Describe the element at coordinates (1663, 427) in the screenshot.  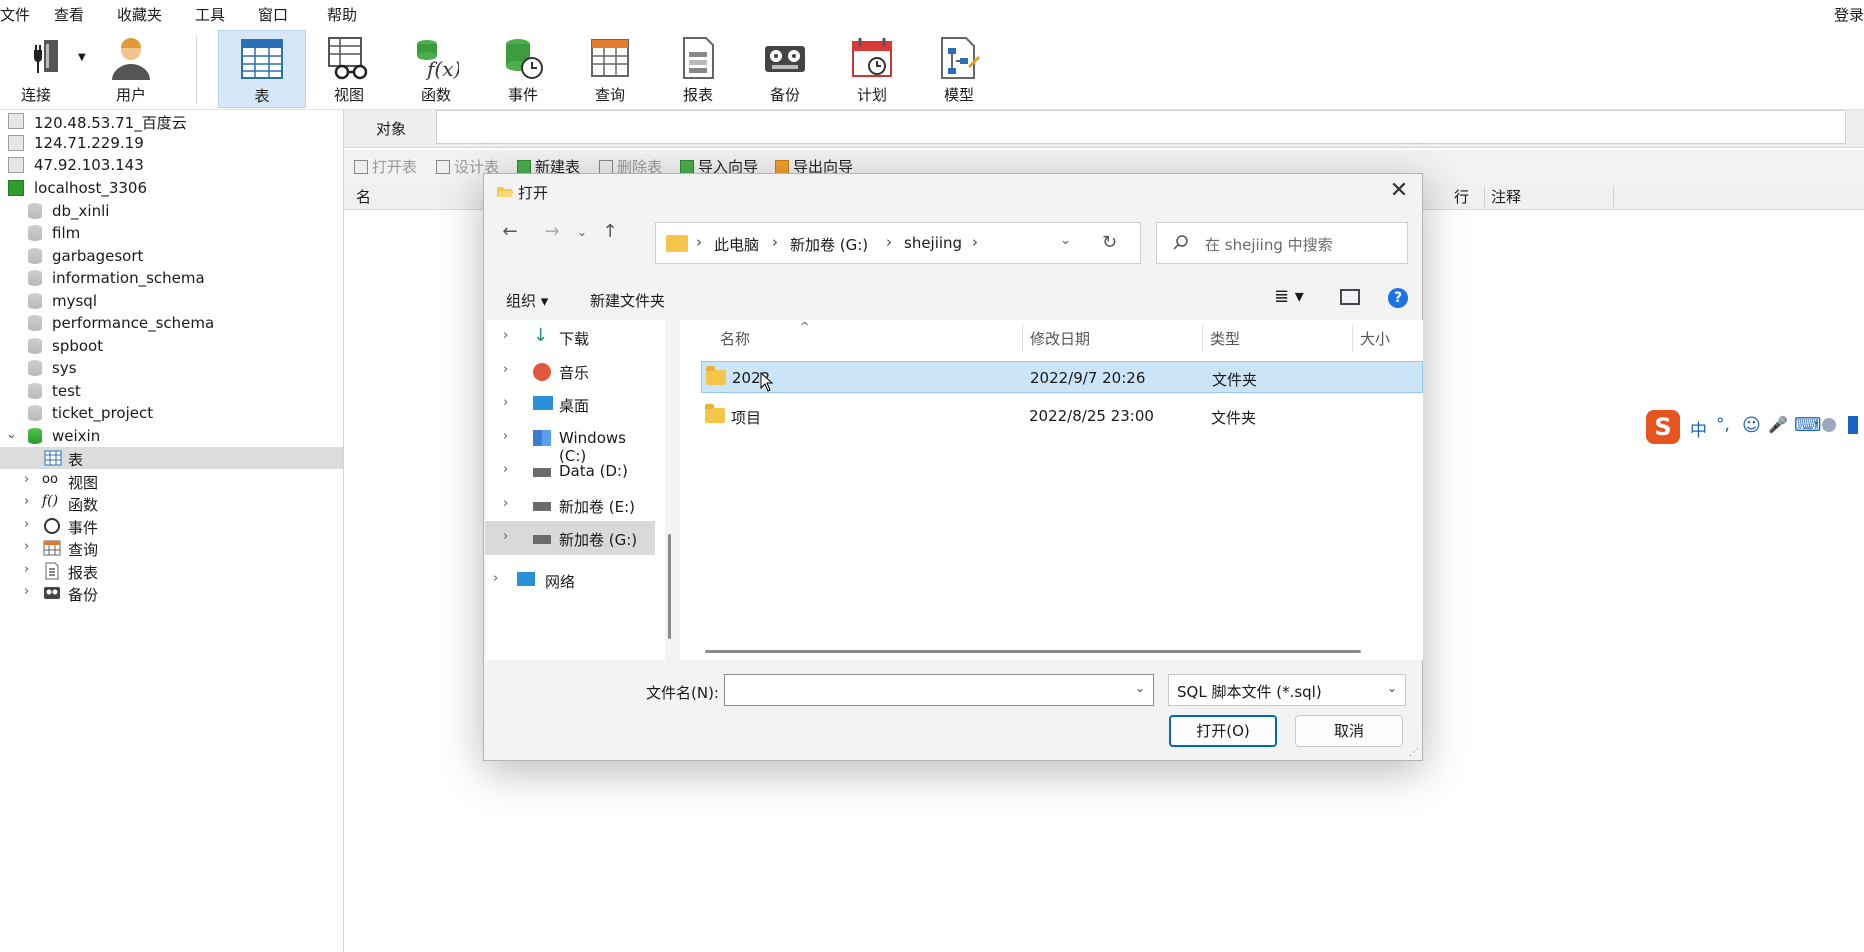
I see `sogou-logo-icon: S` at that location.